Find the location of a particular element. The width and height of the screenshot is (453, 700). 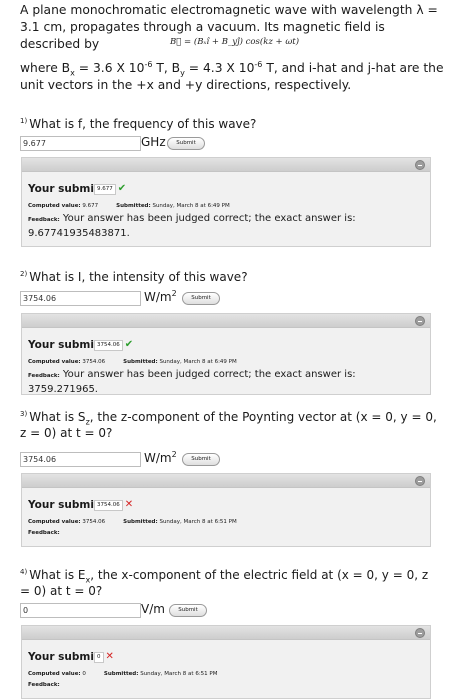

question-1-text: 1) What is f, the frequency of this wave? is located at coordinates (138, 124).